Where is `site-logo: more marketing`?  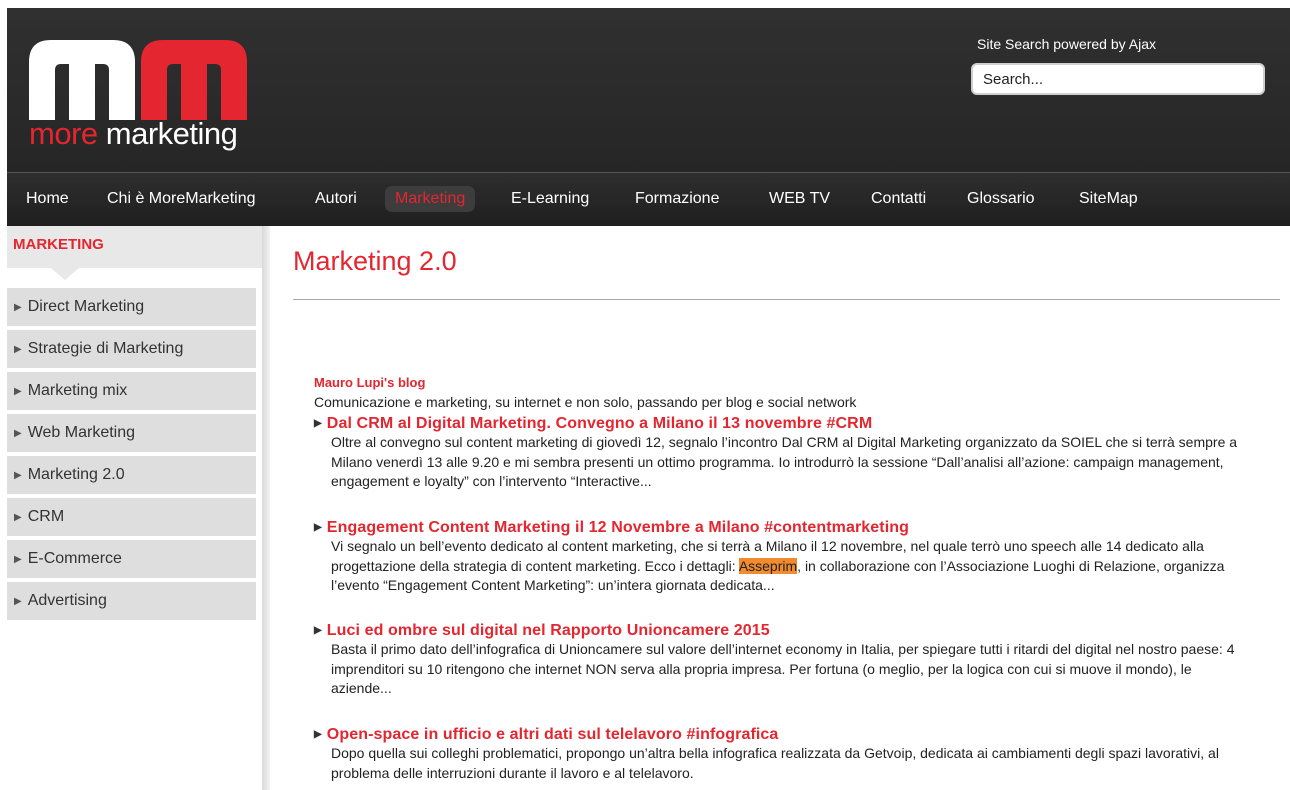
site-logo: more marketing is located at coordinates (149, 98).